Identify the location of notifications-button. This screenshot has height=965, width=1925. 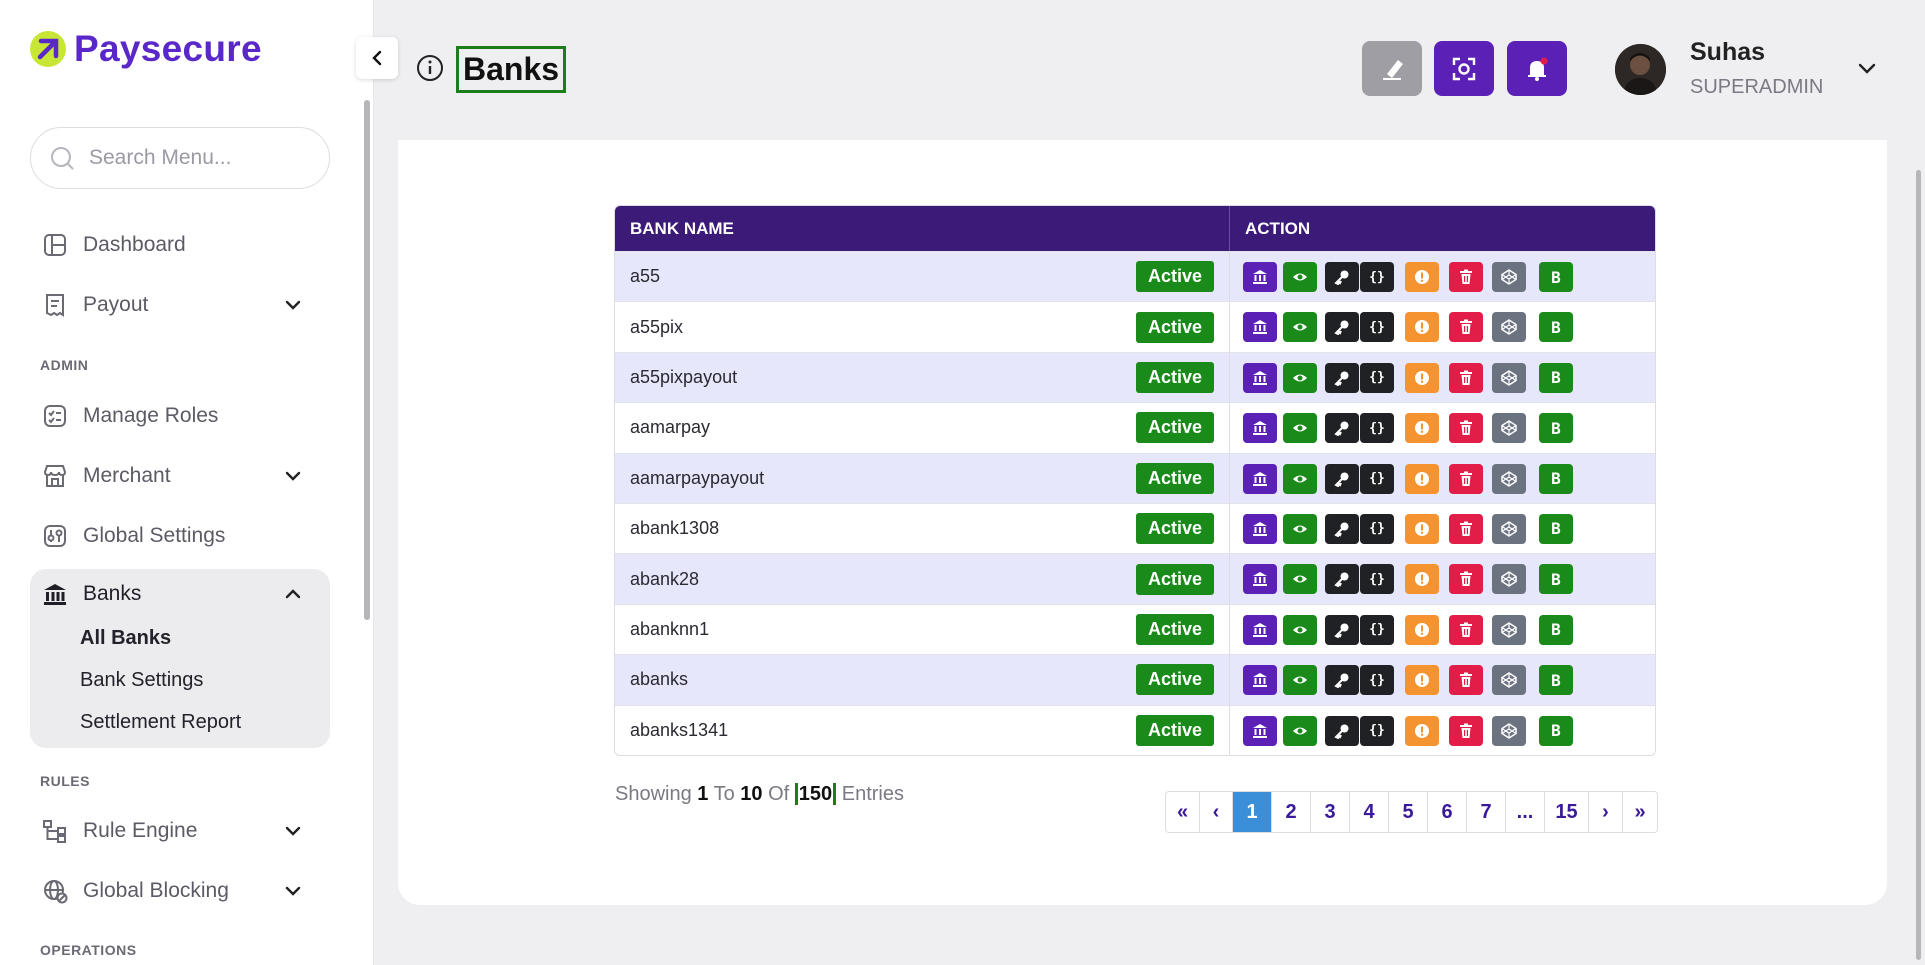
(1537, 68).